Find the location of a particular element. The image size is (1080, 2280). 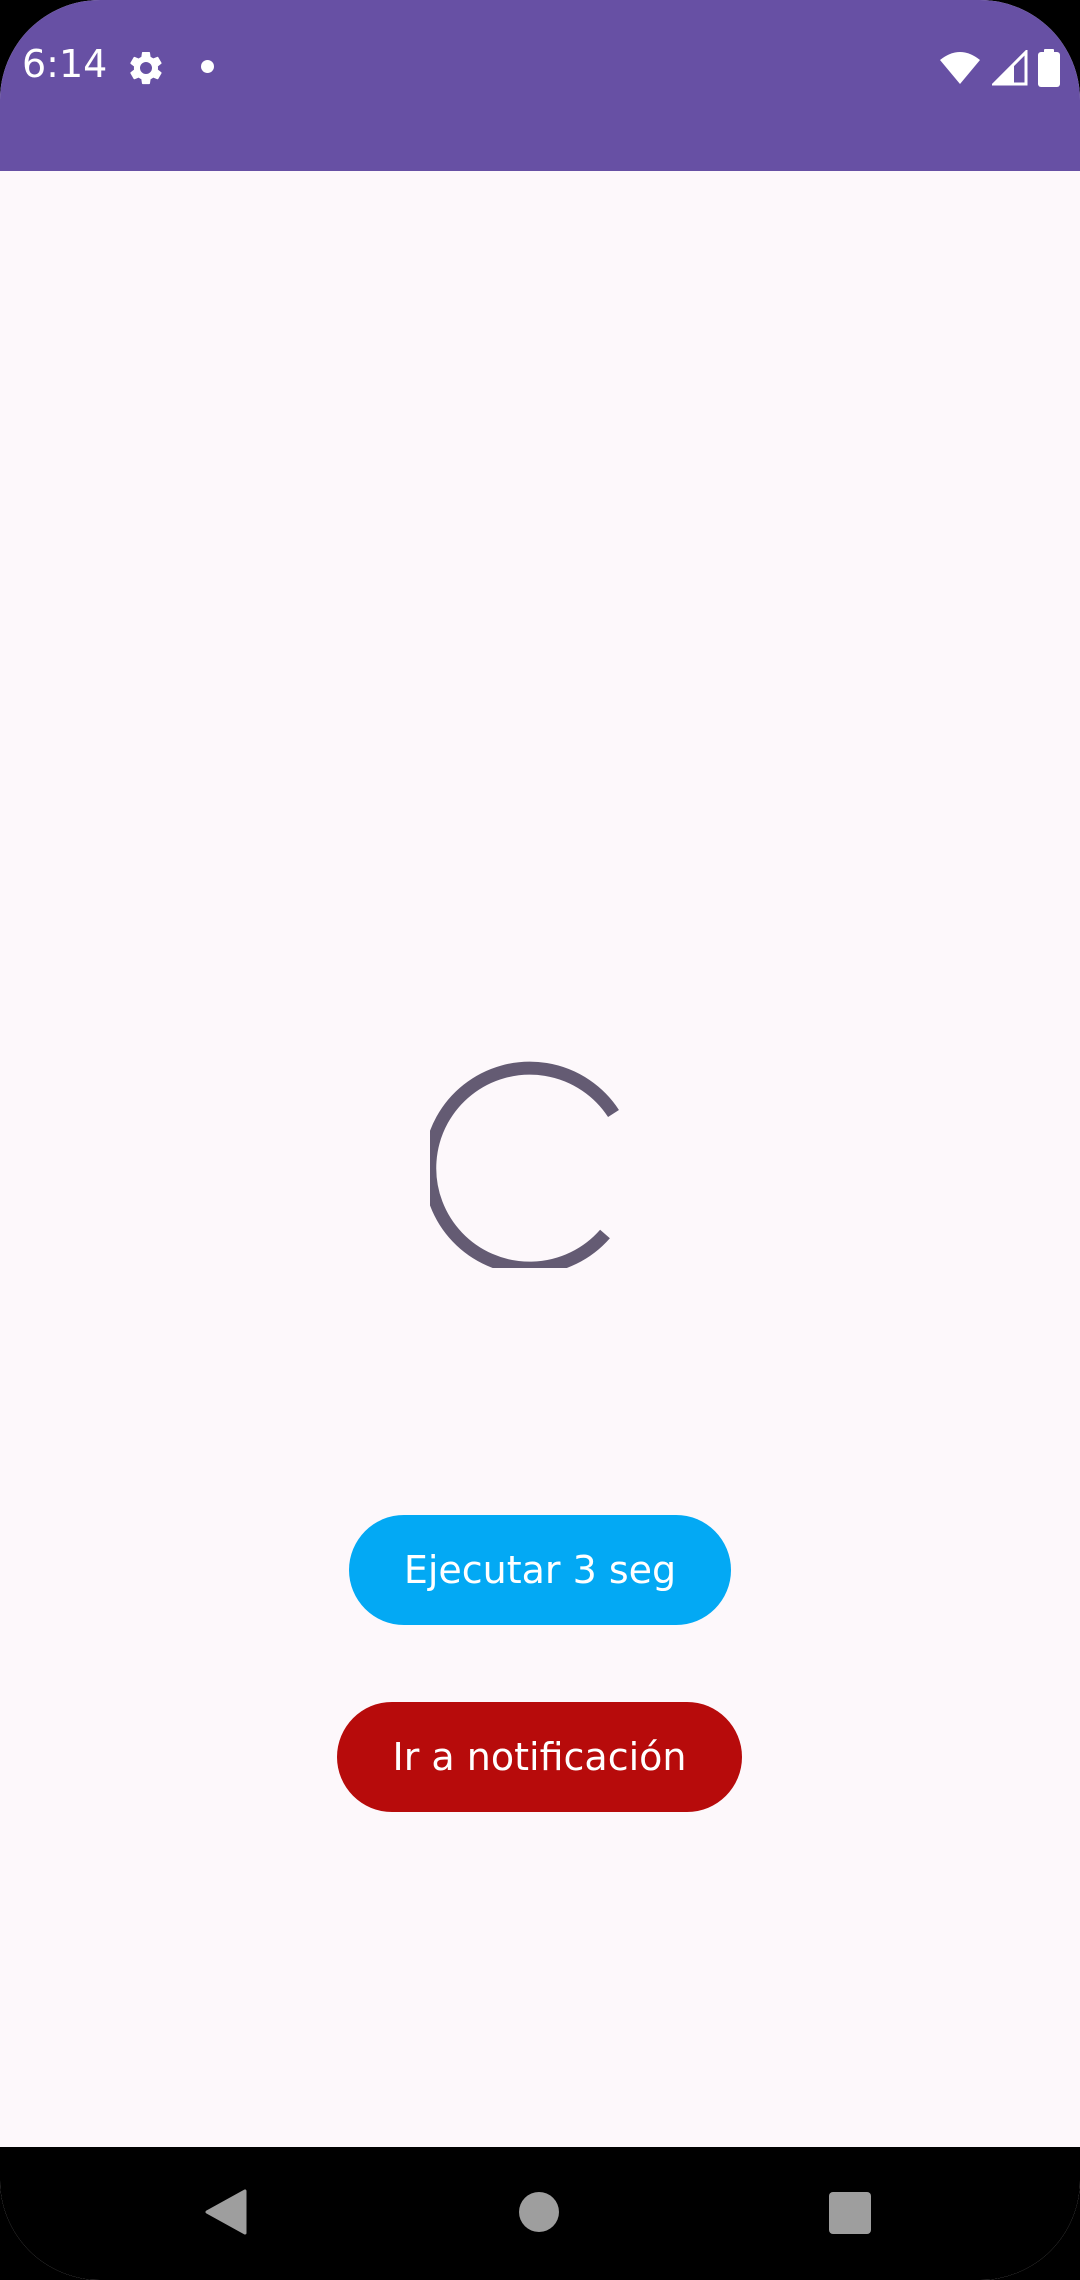

home-icon is located at coordinates (539, 2212).